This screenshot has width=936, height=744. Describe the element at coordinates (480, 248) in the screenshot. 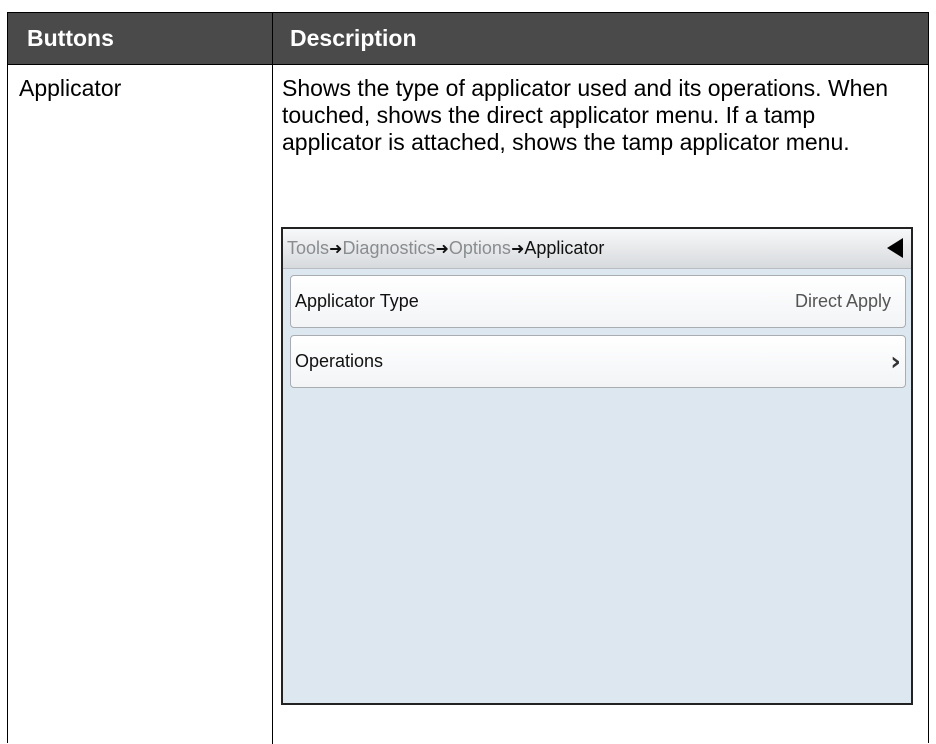

I see `breadcrumb-item-options: Options` at that location.